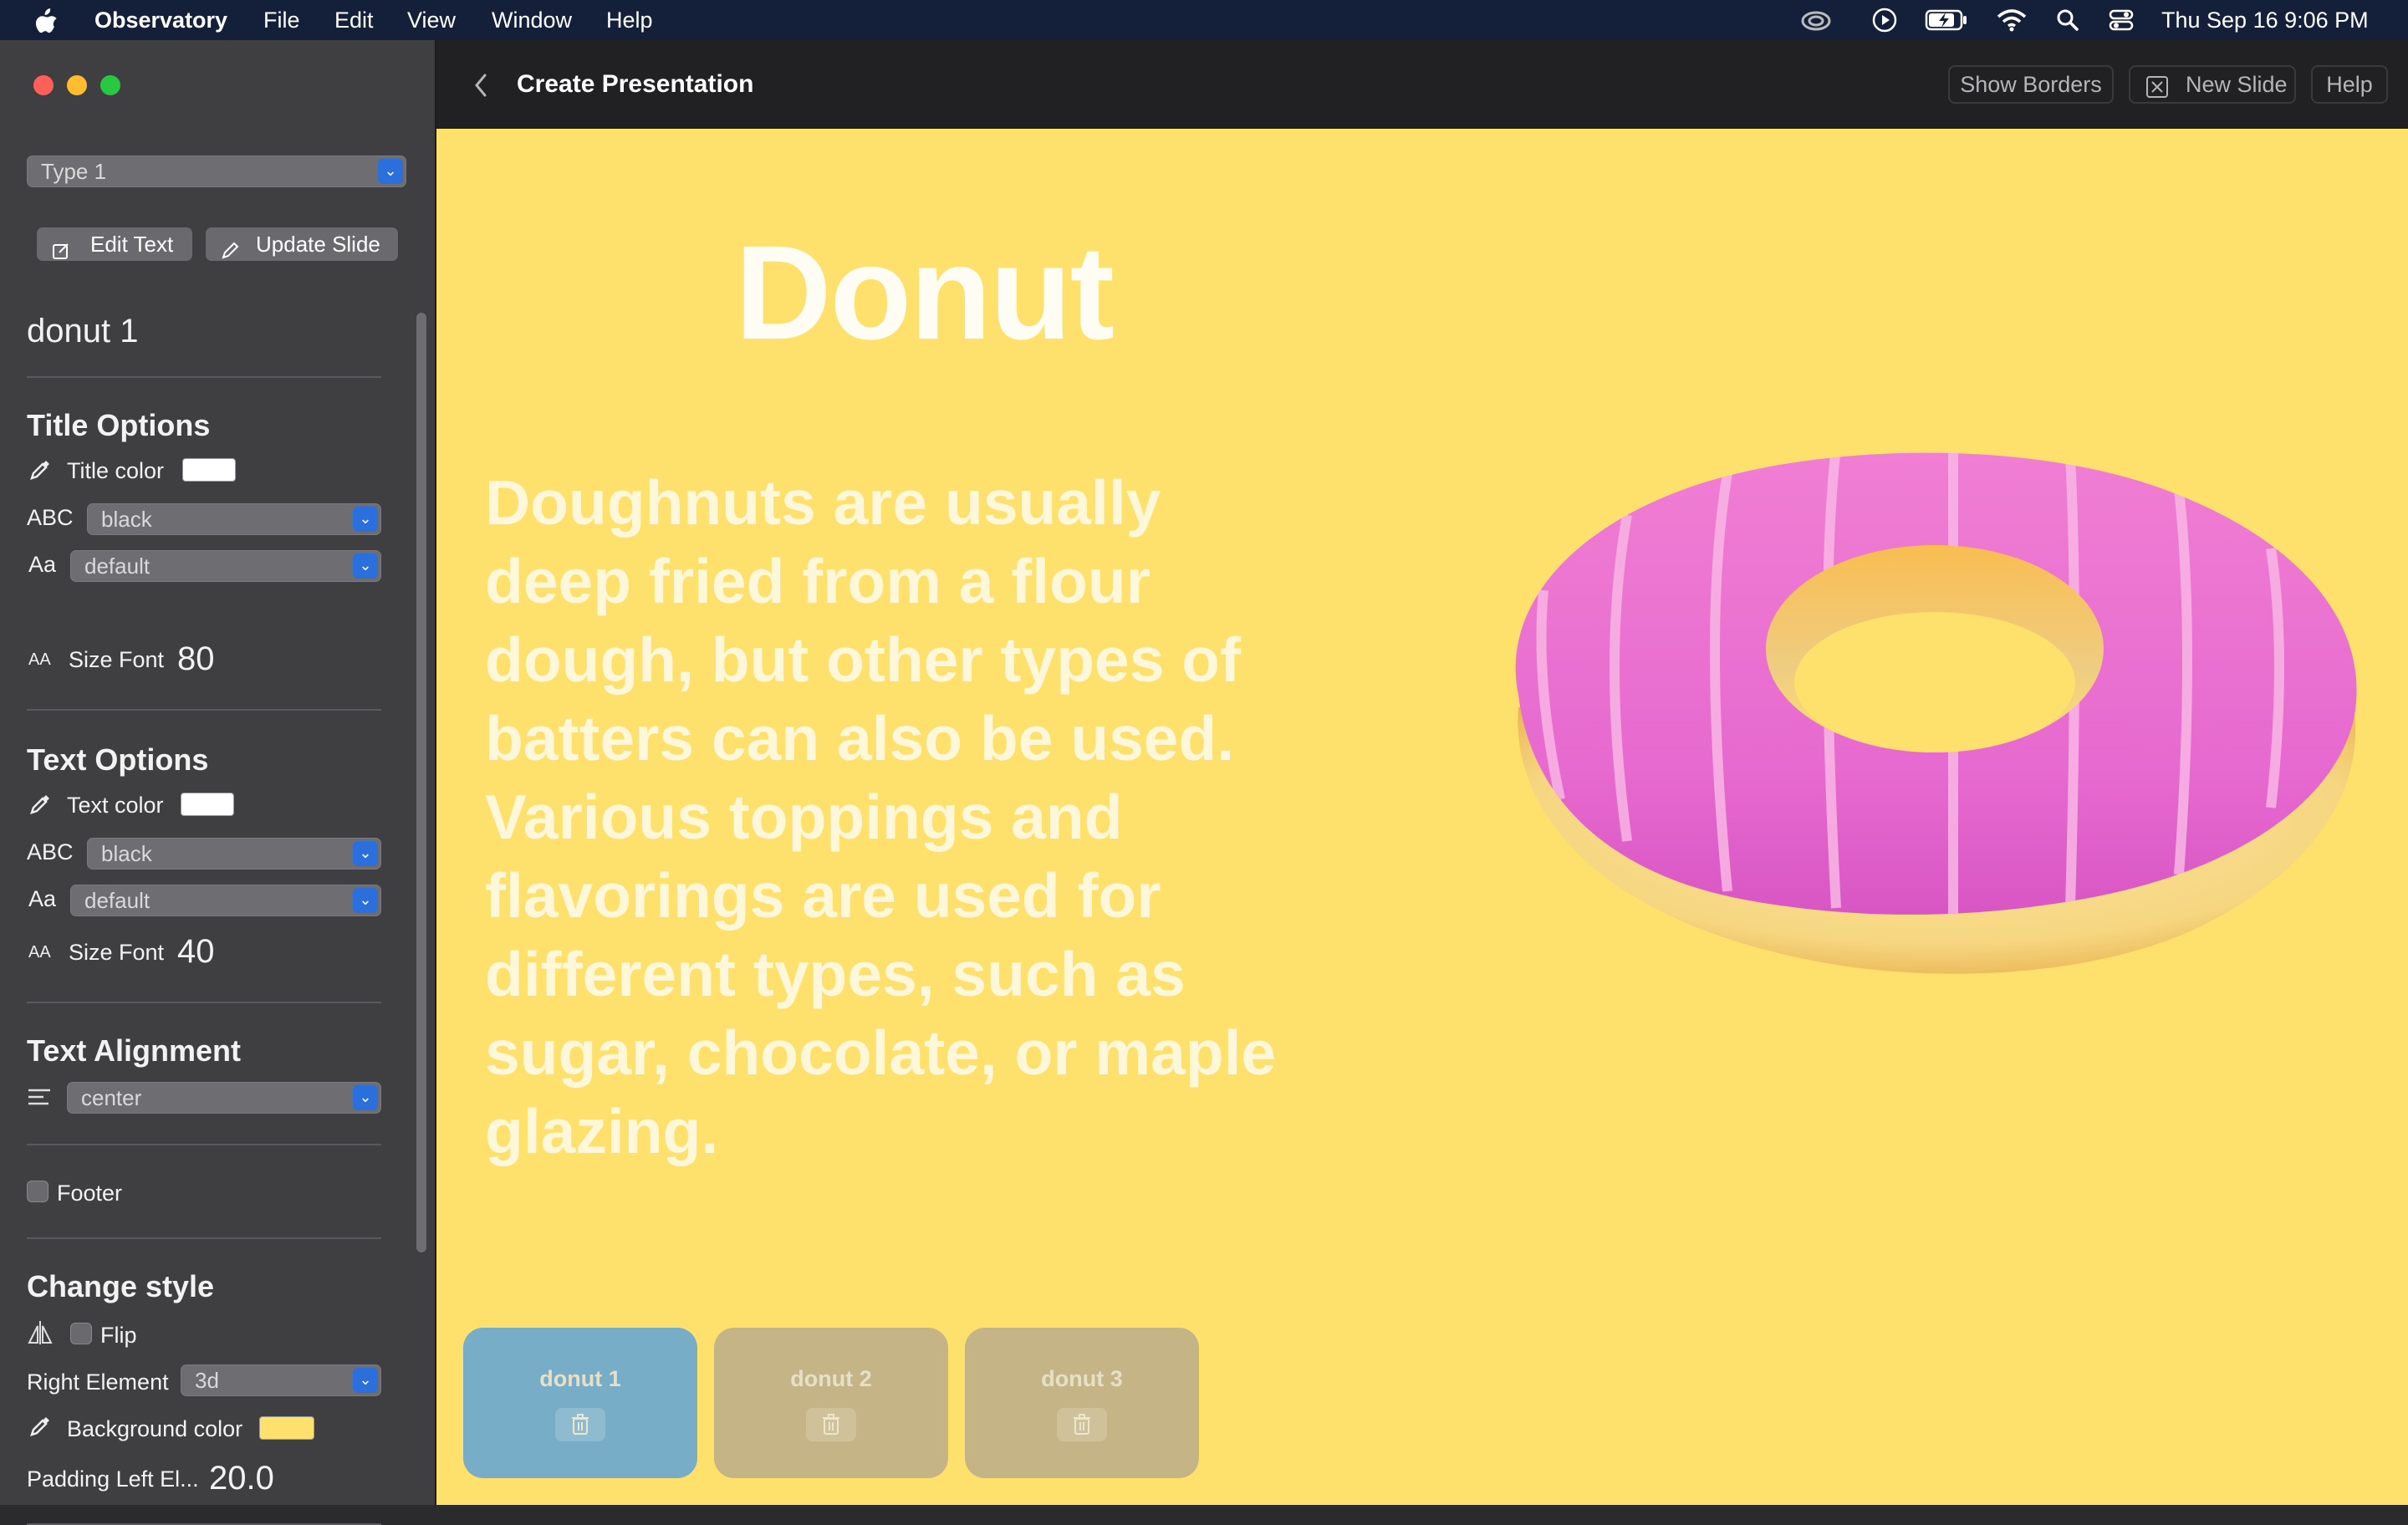 Image resolution: width=2408 pixels, height=1525 pixels. Describe the element at coordinates (224, 1098) in the screenshot. I see `text-alignment-select: center ⌄` at that location.